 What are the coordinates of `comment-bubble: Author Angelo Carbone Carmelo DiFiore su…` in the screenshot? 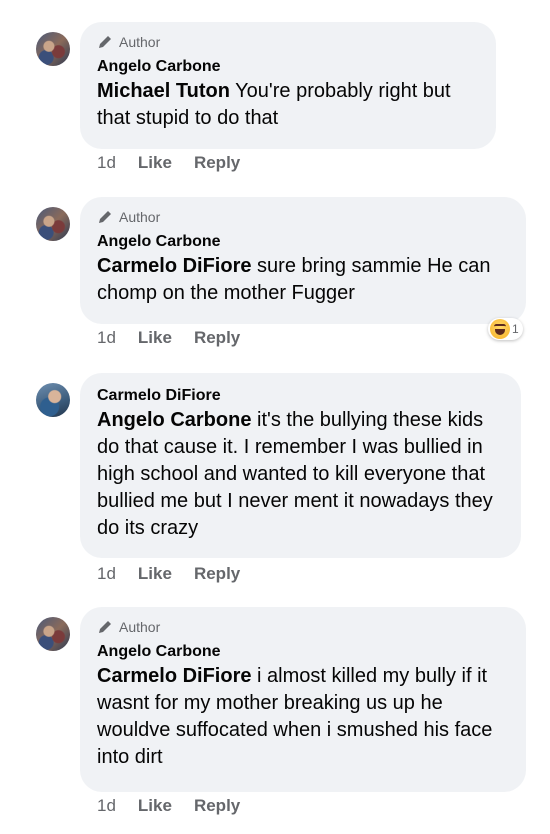 It's located at (303, 260).